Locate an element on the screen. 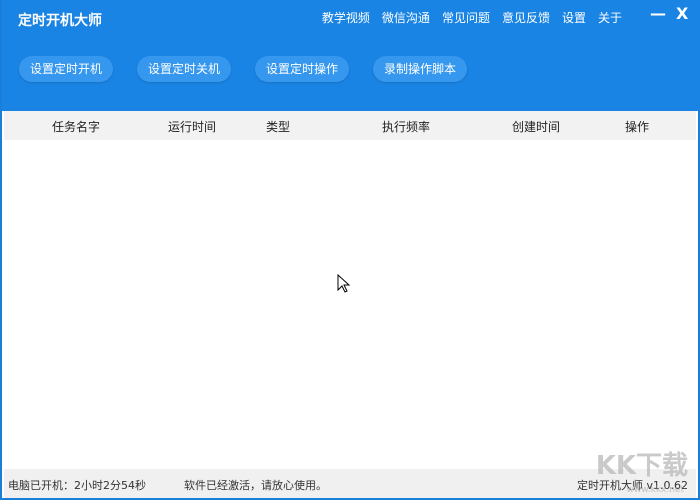 The width and height of the screenshot is (700, 500). schedule-shutdown-button: 设置定时关机 is located at coordinates (184, 69).